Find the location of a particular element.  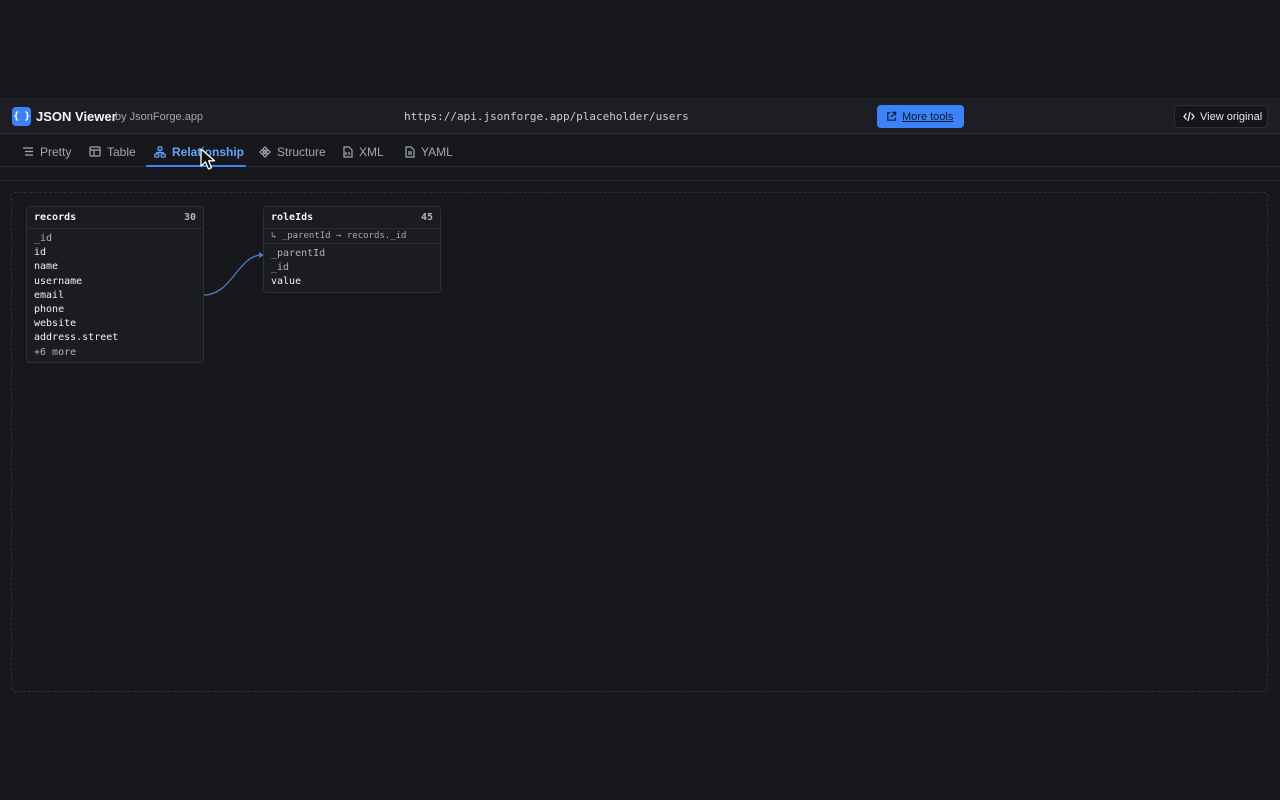

code-file-icon is located at coordinates (348, 151).